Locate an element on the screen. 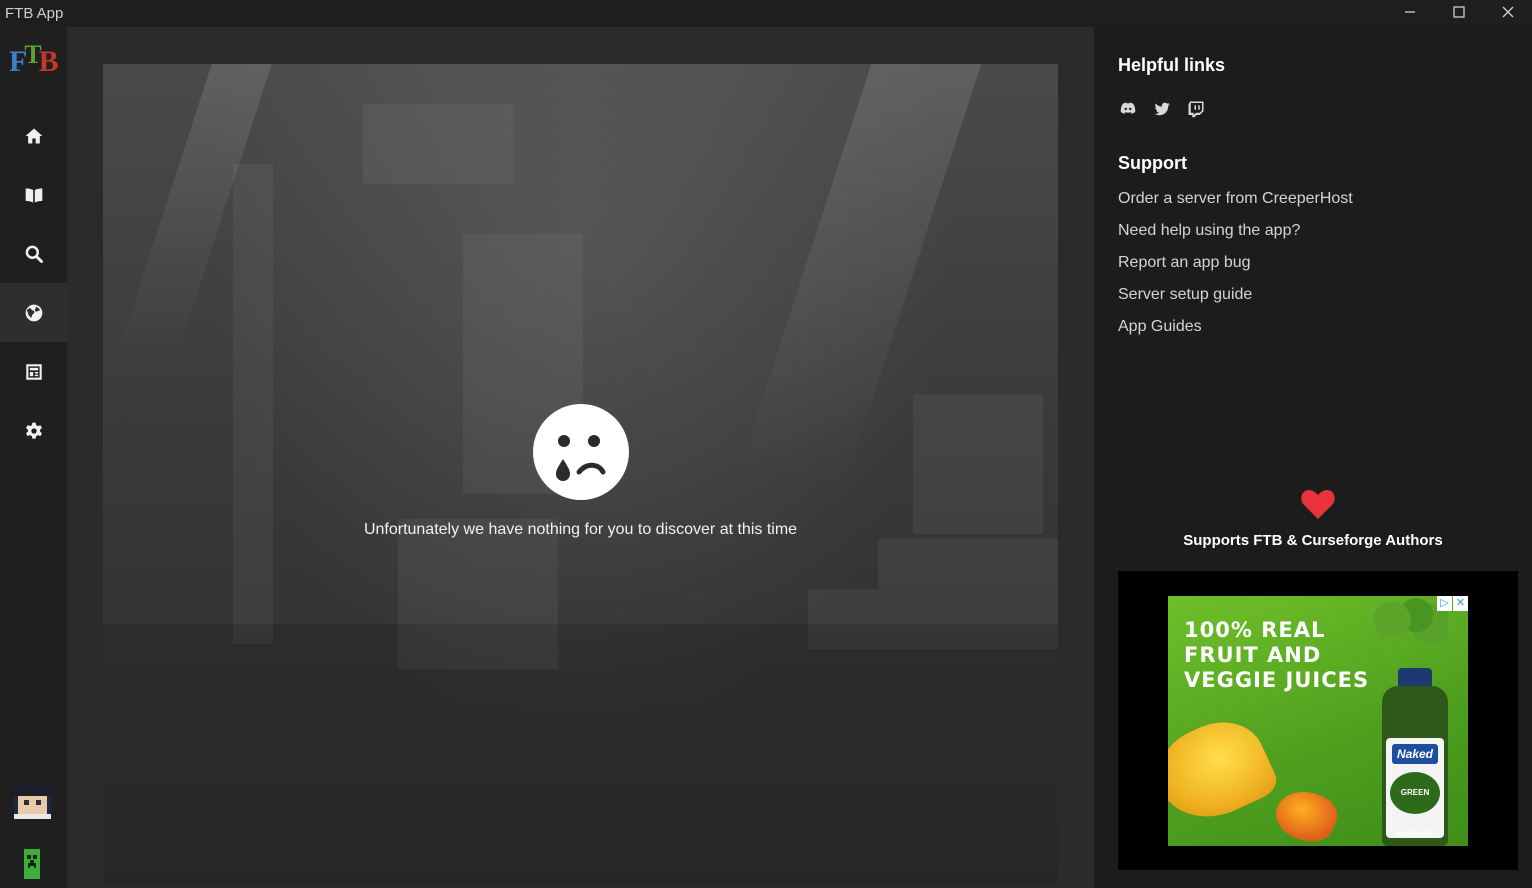 The width and height of the screenshot is (1532, 888). twitch-icon is located at coordinates (1196, 109).